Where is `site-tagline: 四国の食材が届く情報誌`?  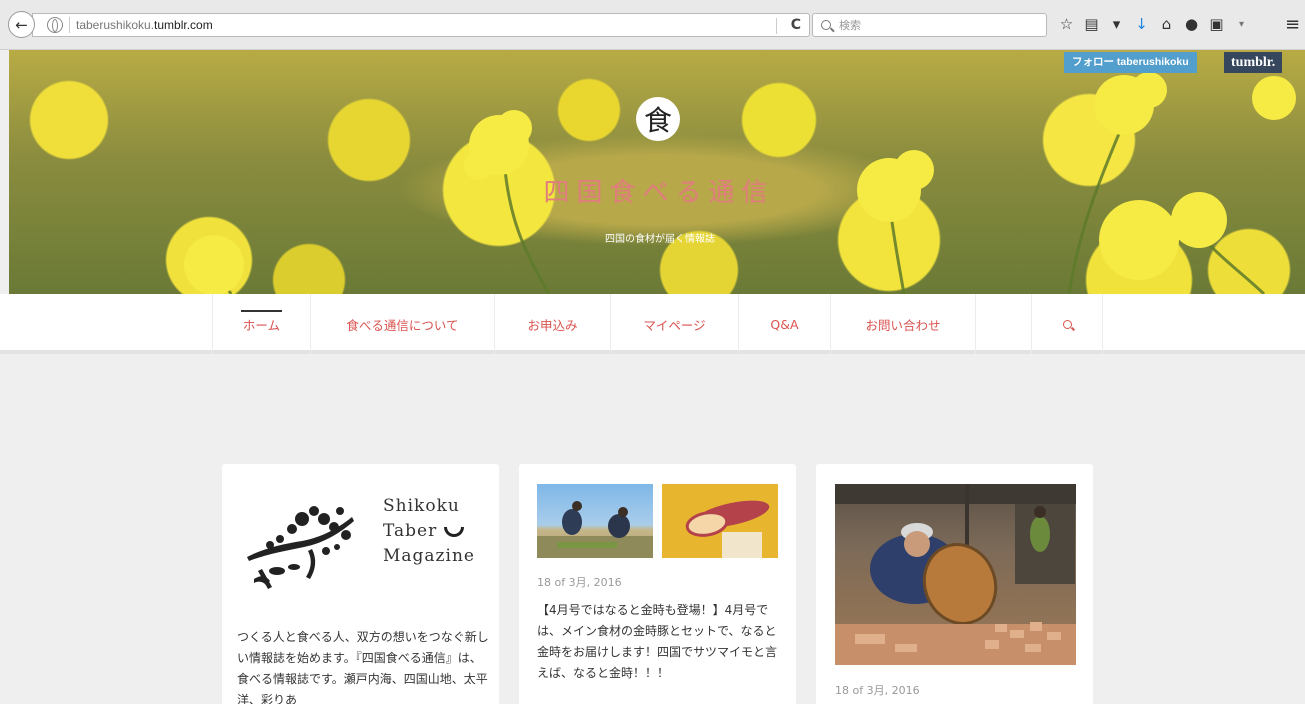 site-tagline: 四国の食材が届く情報誌 is located at coordinates (660, 239).